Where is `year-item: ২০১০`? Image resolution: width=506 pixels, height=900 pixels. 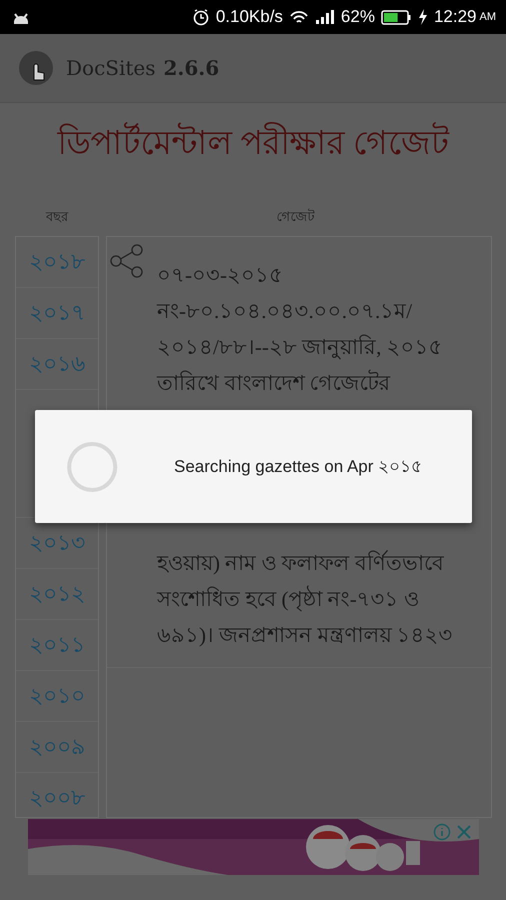
year-item: ২০১০ is located at coordinates (57, 696).